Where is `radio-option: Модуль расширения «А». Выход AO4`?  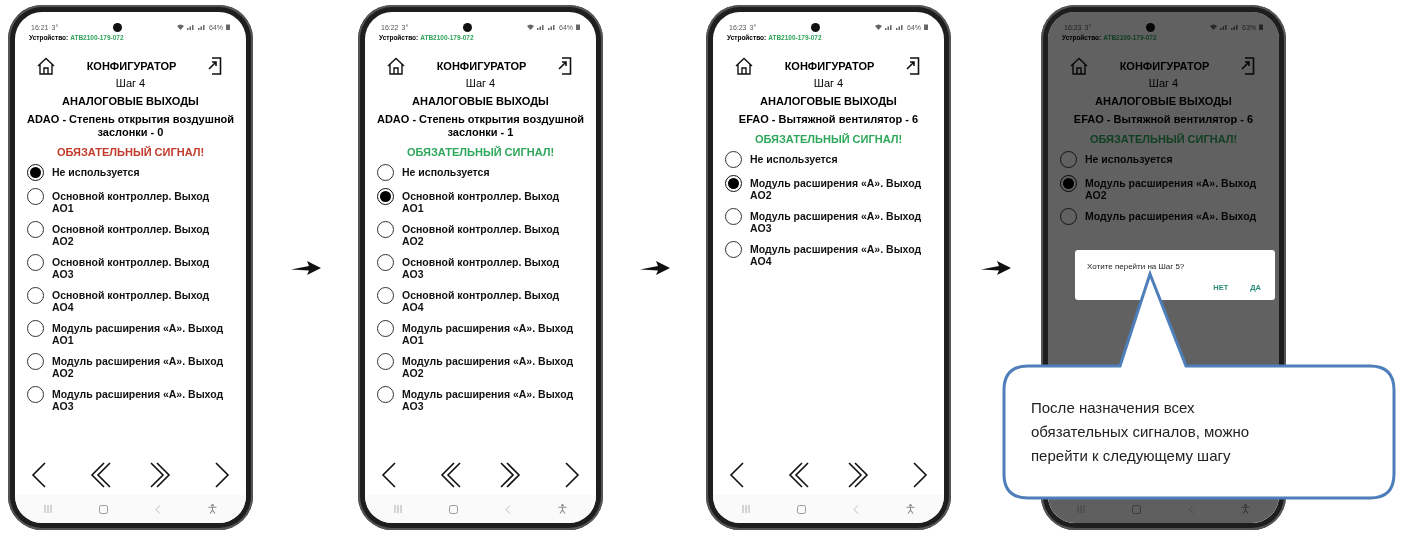
radio-option: Модуль расширения «А». Выход AO4 is located at coordinates (825, 255).